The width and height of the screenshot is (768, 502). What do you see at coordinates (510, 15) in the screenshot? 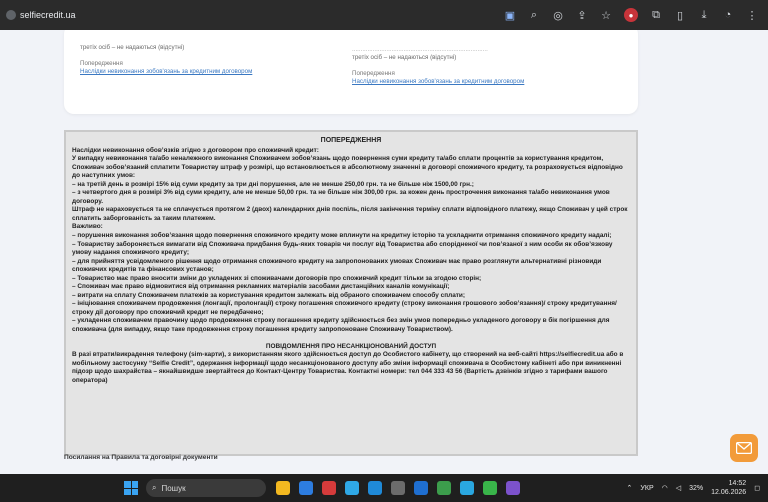
I see `cast-icon: ▣` at bounding box center [510, 15].